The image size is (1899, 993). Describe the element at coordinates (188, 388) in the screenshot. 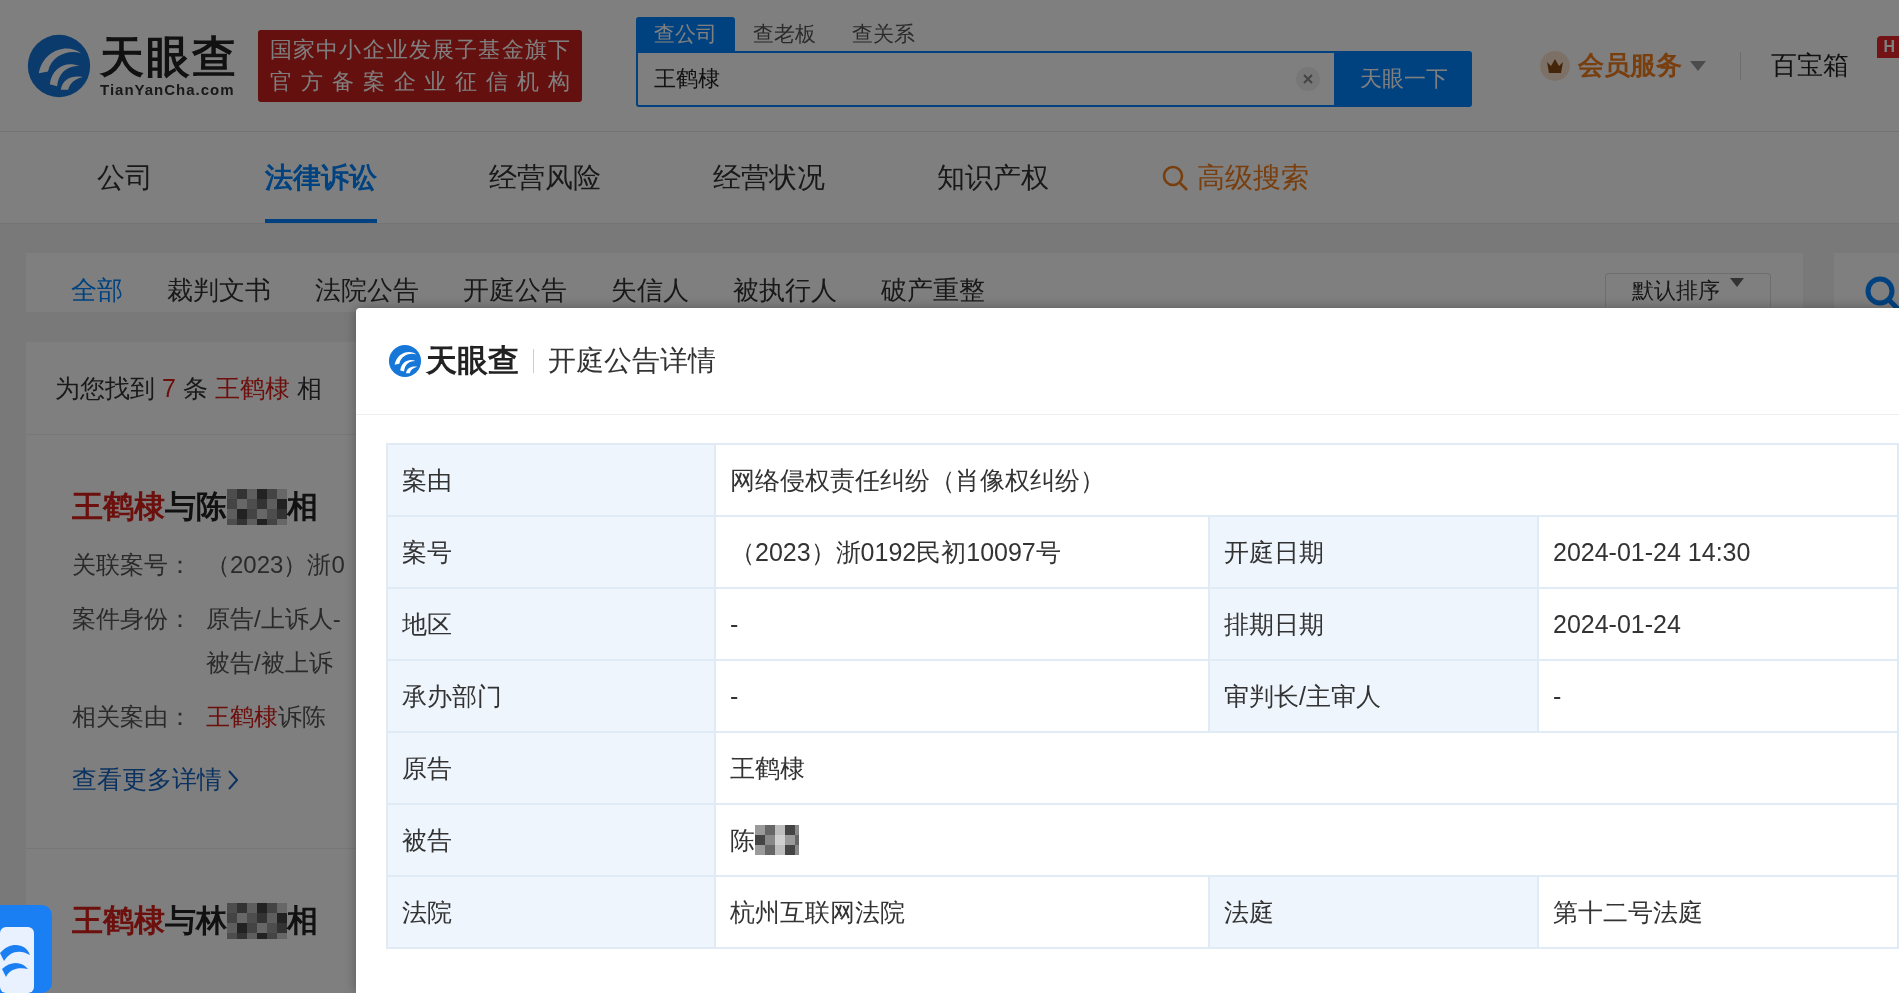

I see `result-summary: 为您找到 7 条 王鹤棣 相` at that location.